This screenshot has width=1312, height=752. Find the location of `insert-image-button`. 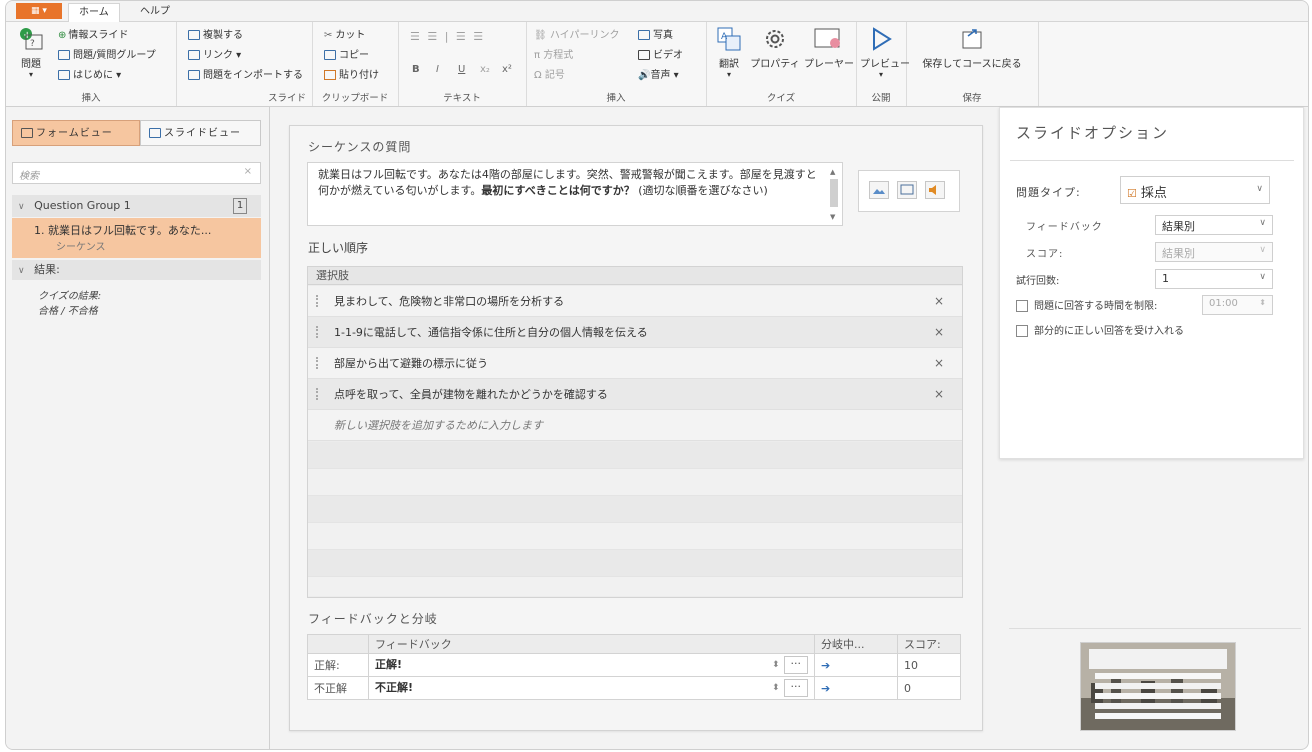

insert-image-button is located at coordinates (879, 190).